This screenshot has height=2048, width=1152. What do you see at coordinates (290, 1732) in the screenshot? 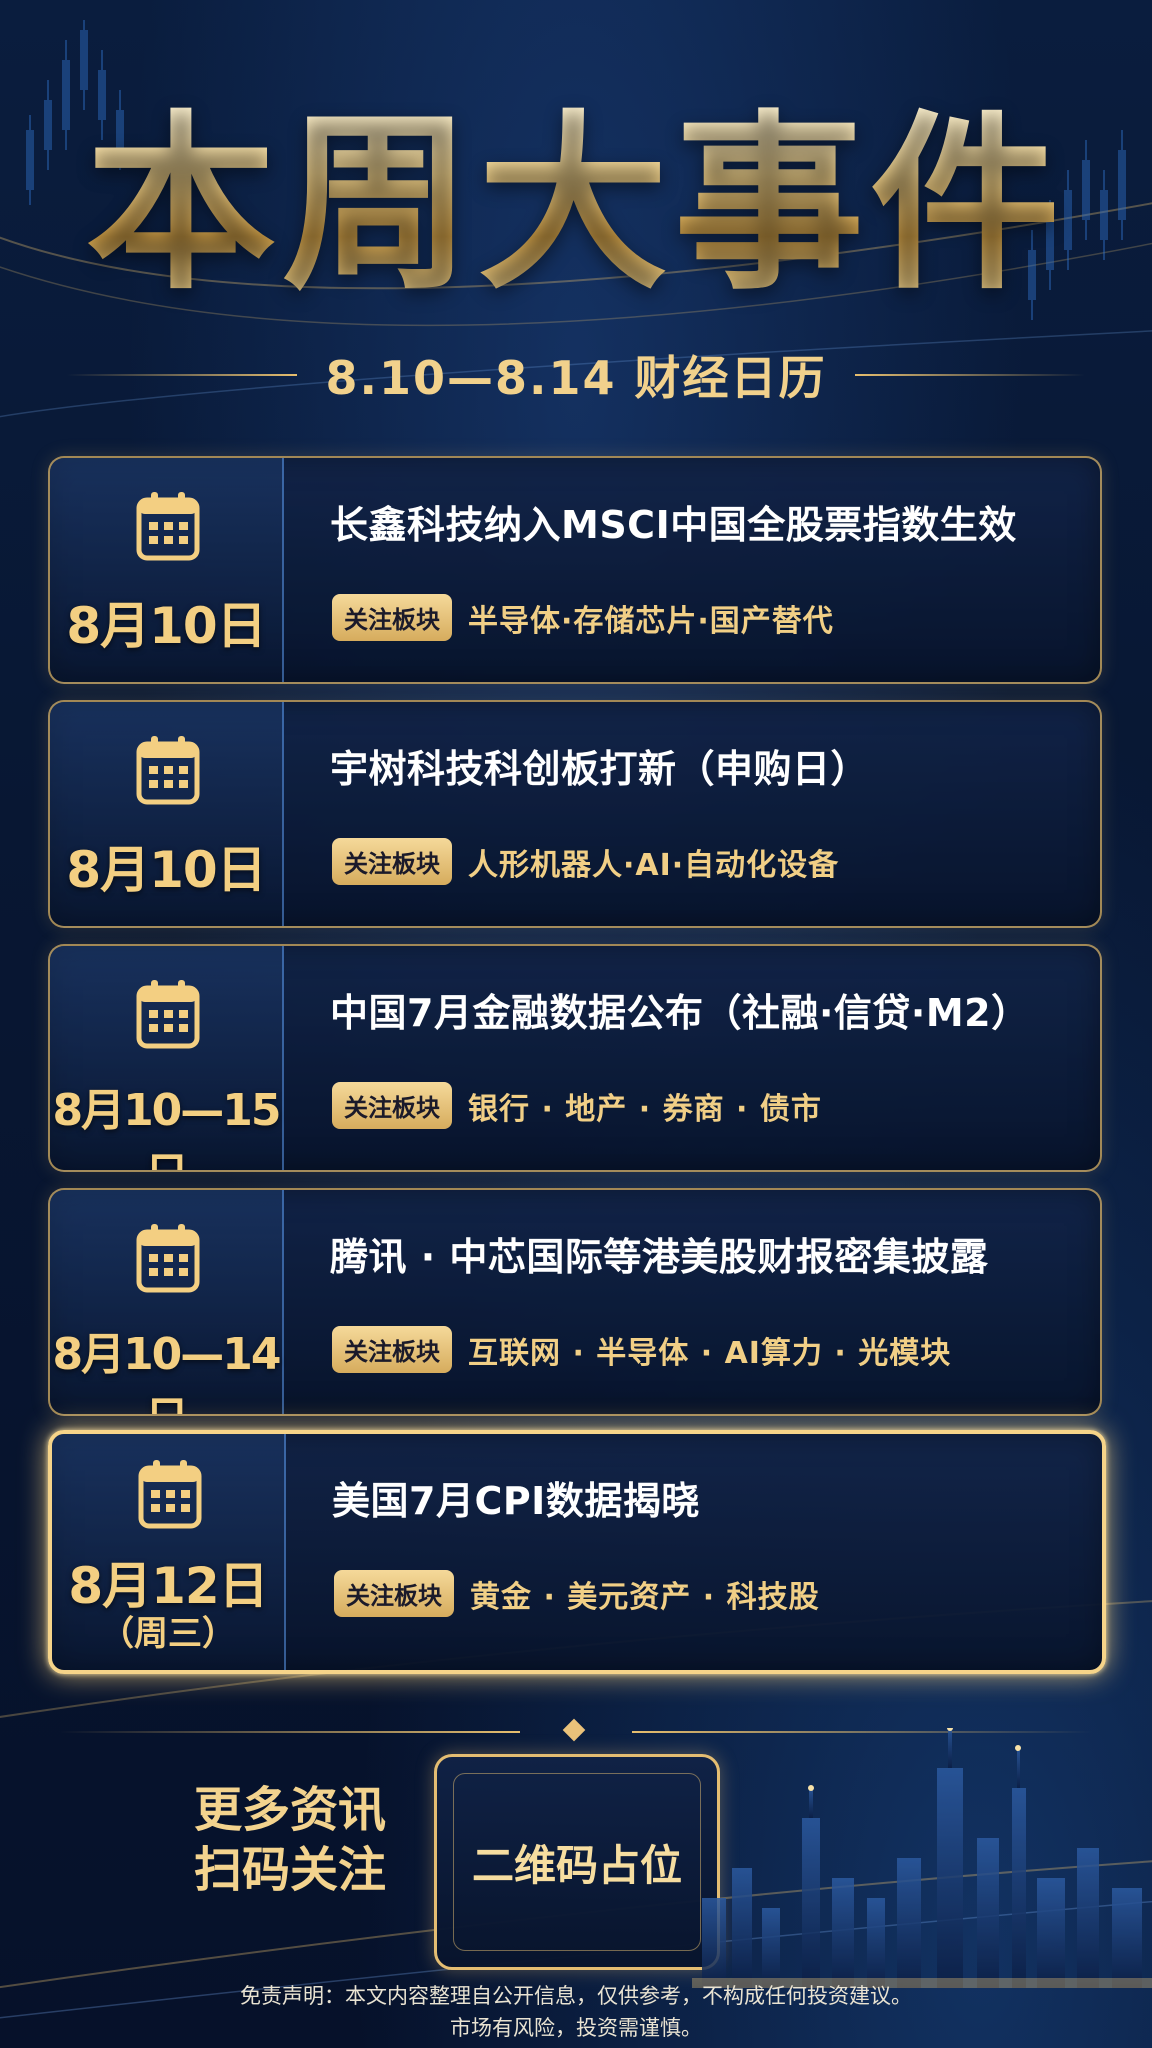
I see `divider-line-left` at bounding box center [290, 1732].